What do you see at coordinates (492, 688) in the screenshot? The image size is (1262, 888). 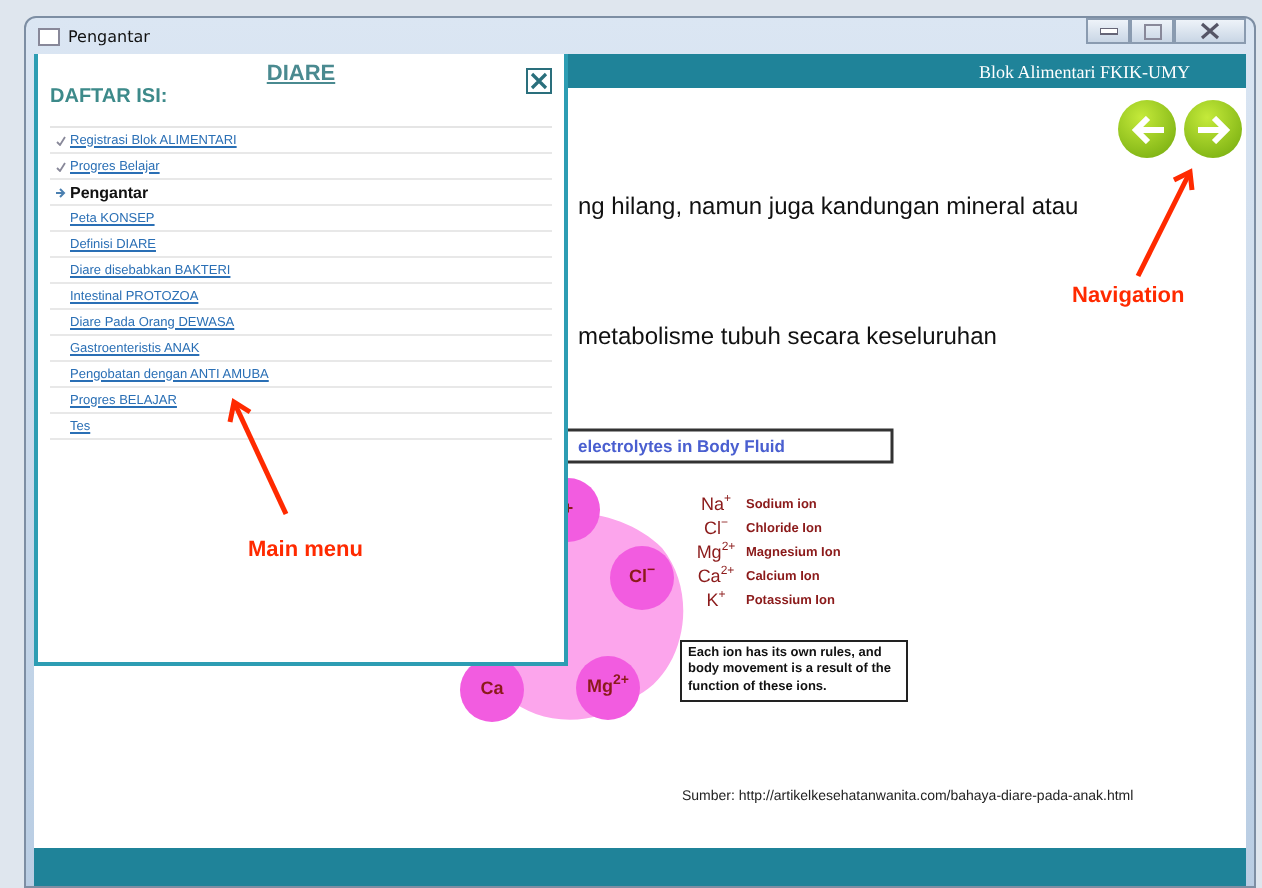 I see `ion-label: Ca` at bounding box center [492, 688].